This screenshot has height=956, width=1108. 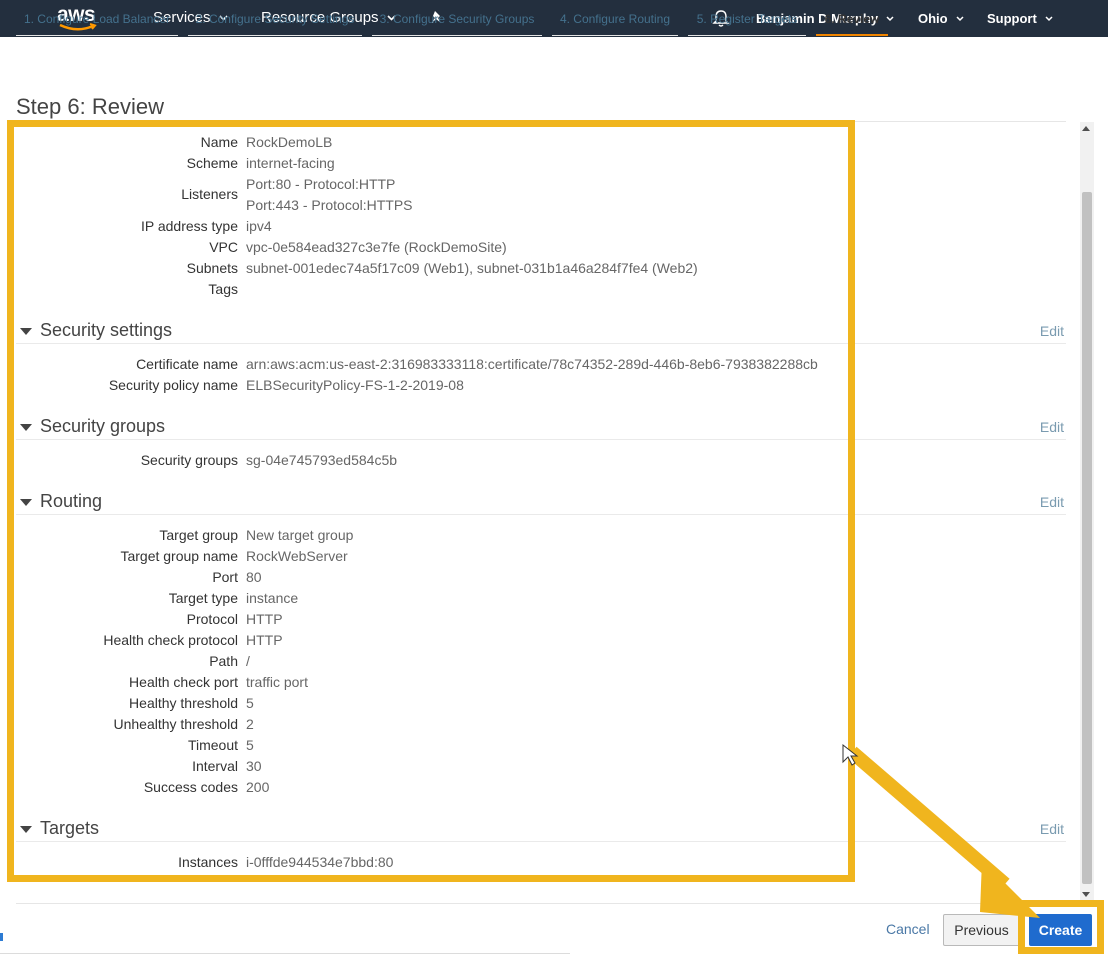 I want to click on field-label: Target type, so click(x=203, y=598).